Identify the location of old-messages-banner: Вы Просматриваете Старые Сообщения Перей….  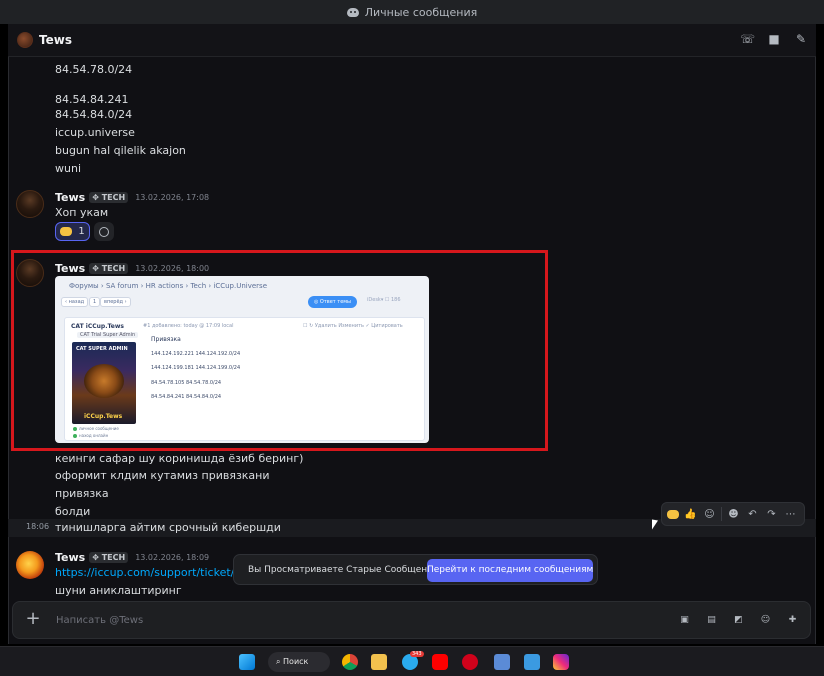
(415, 569).